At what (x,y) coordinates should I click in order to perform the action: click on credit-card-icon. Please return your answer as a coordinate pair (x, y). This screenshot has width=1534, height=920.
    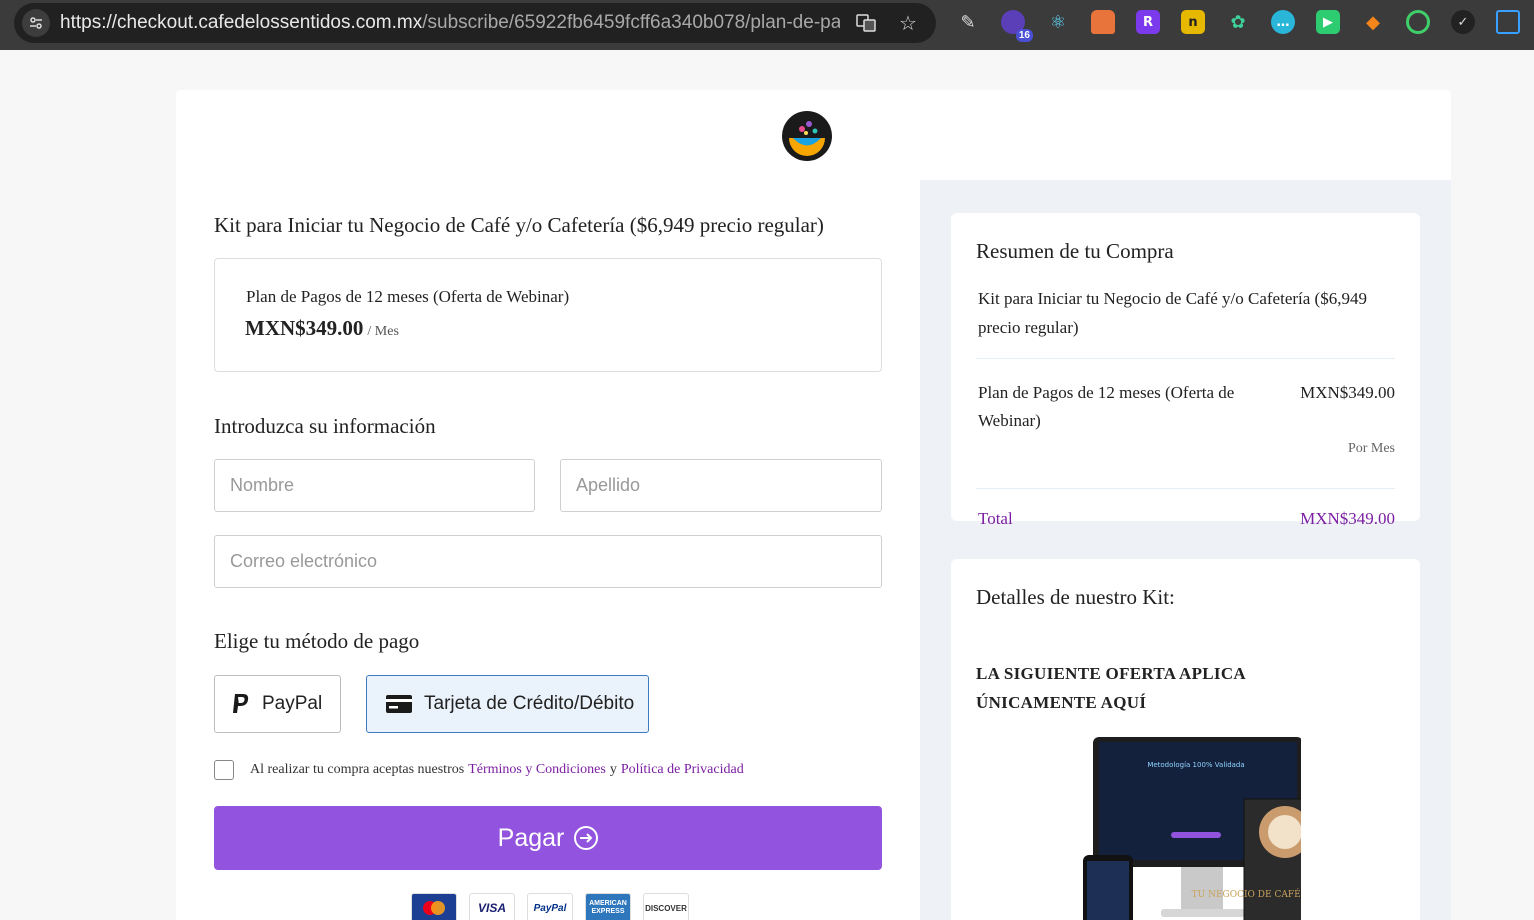
    Looking at the image, I should click on (399, 704).